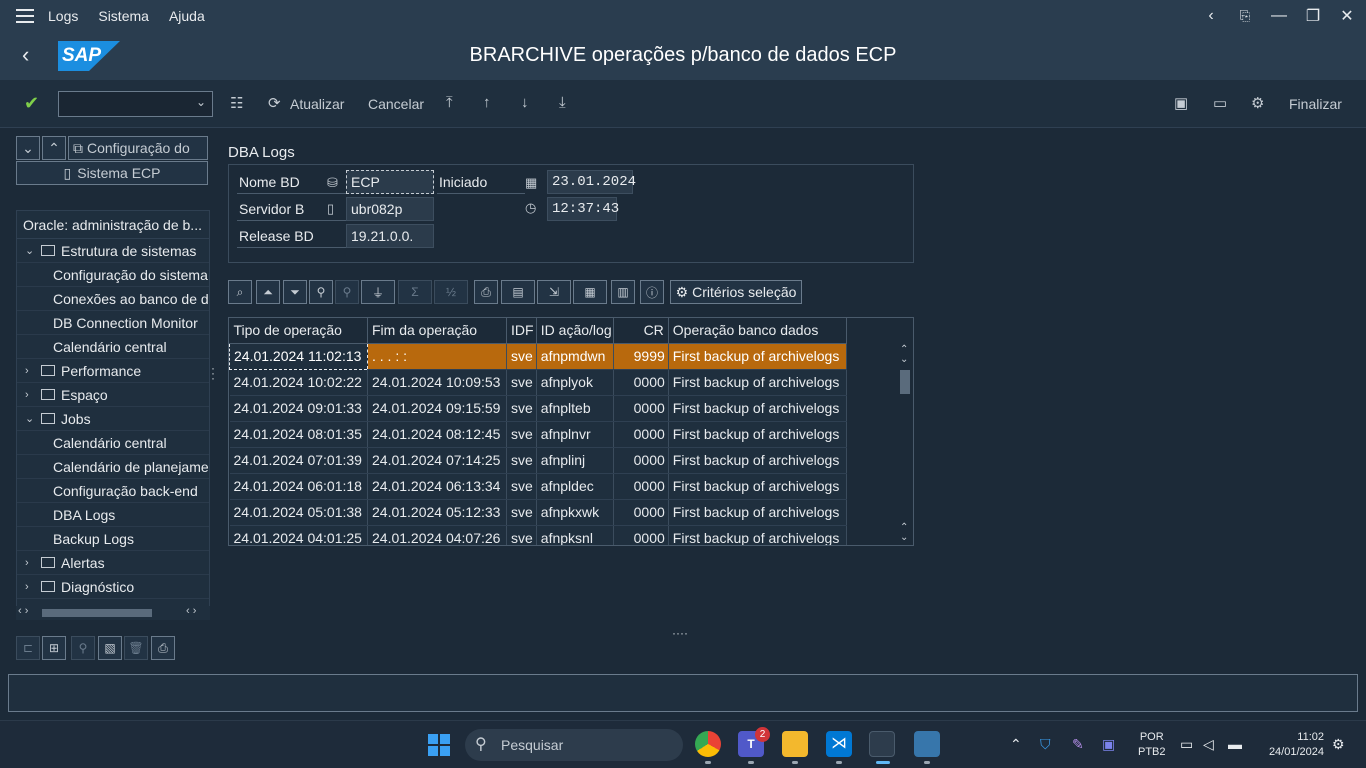 The image size is (1366, 768). What do you see at coordinates (437, 512) in the screenshot?
I see `table-cell: 24.01.2024 05:12:33` at bounding box center [437, 512].